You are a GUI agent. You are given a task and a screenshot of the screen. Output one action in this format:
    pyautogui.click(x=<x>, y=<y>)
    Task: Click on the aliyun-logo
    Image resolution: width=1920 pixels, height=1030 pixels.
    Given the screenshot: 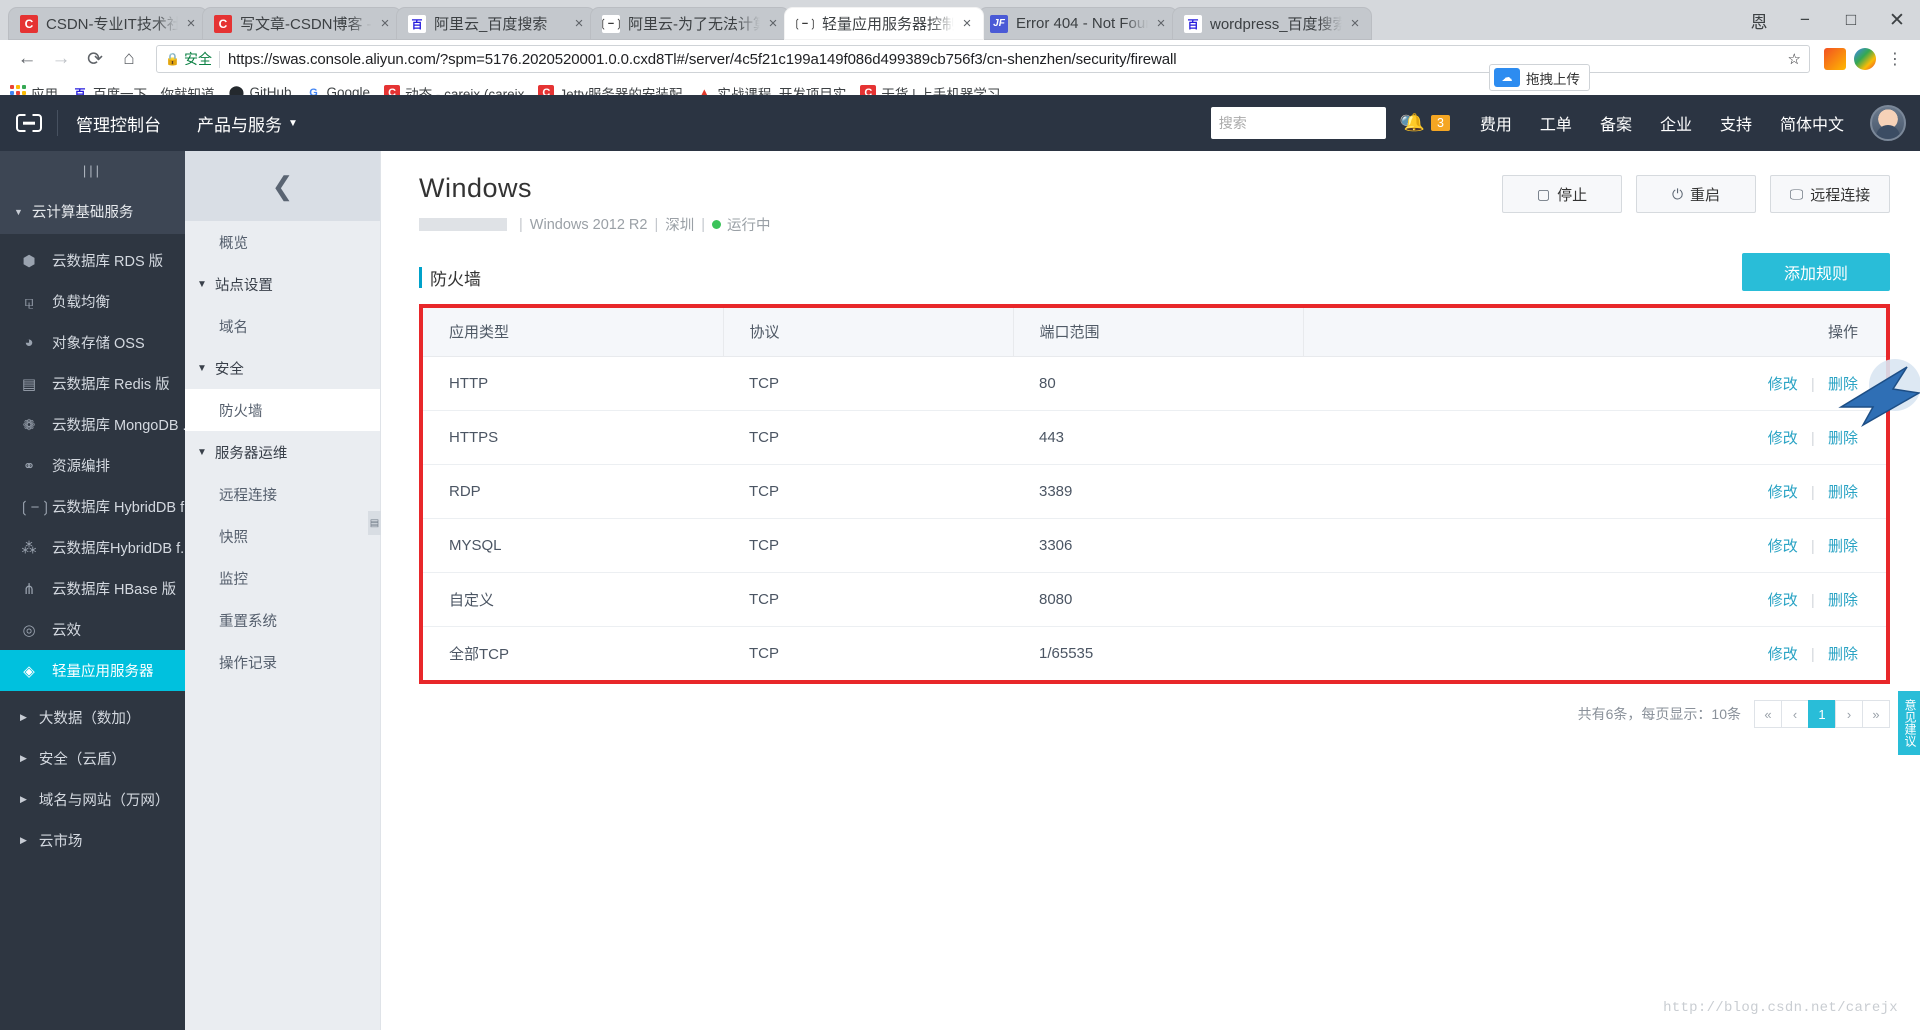 What is the action you would take?
    pyautogui.click(x=28, y=123)
    